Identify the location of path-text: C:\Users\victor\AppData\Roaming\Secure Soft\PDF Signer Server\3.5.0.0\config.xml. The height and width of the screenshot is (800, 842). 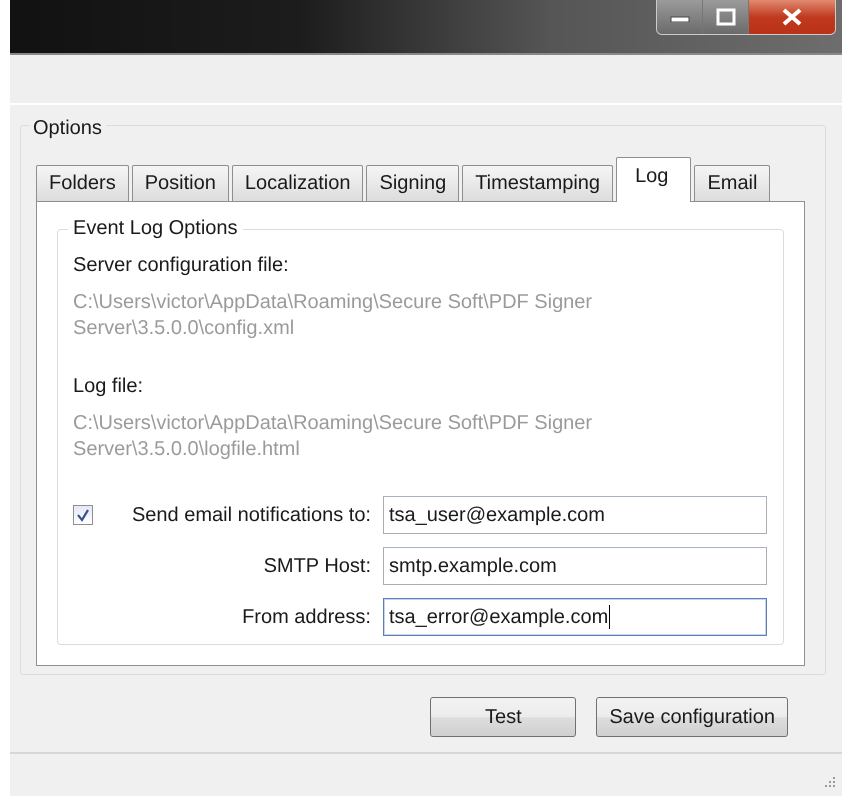
(333, 315).